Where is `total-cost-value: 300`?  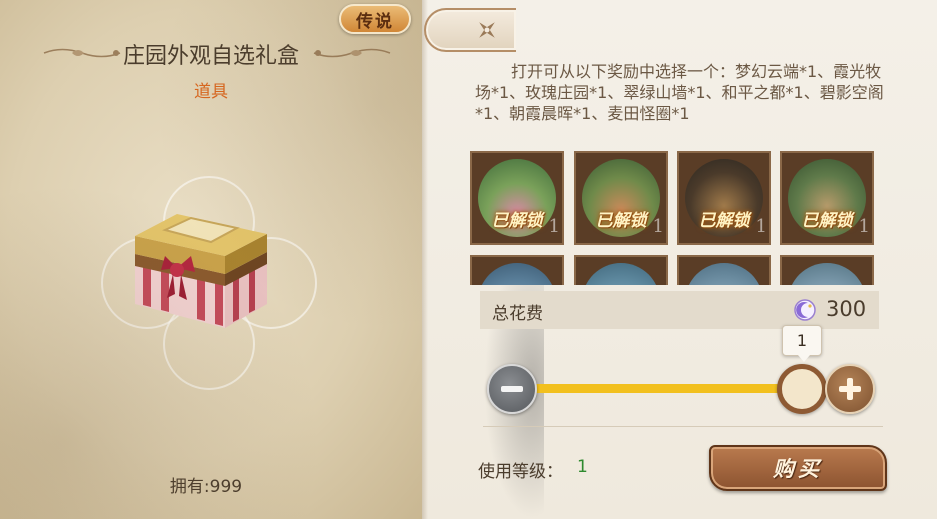
total-cost-value: 300 is located at coordinates (846, 309).